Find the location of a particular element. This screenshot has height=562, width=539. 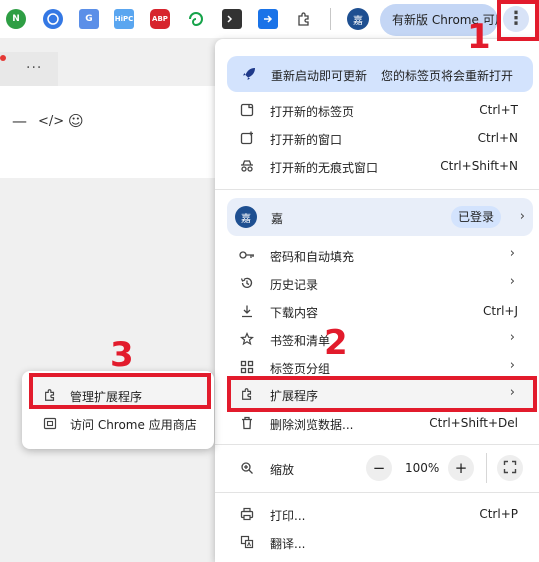

menu-item-history: 历史记录 › is located at coordinates (377, 283).